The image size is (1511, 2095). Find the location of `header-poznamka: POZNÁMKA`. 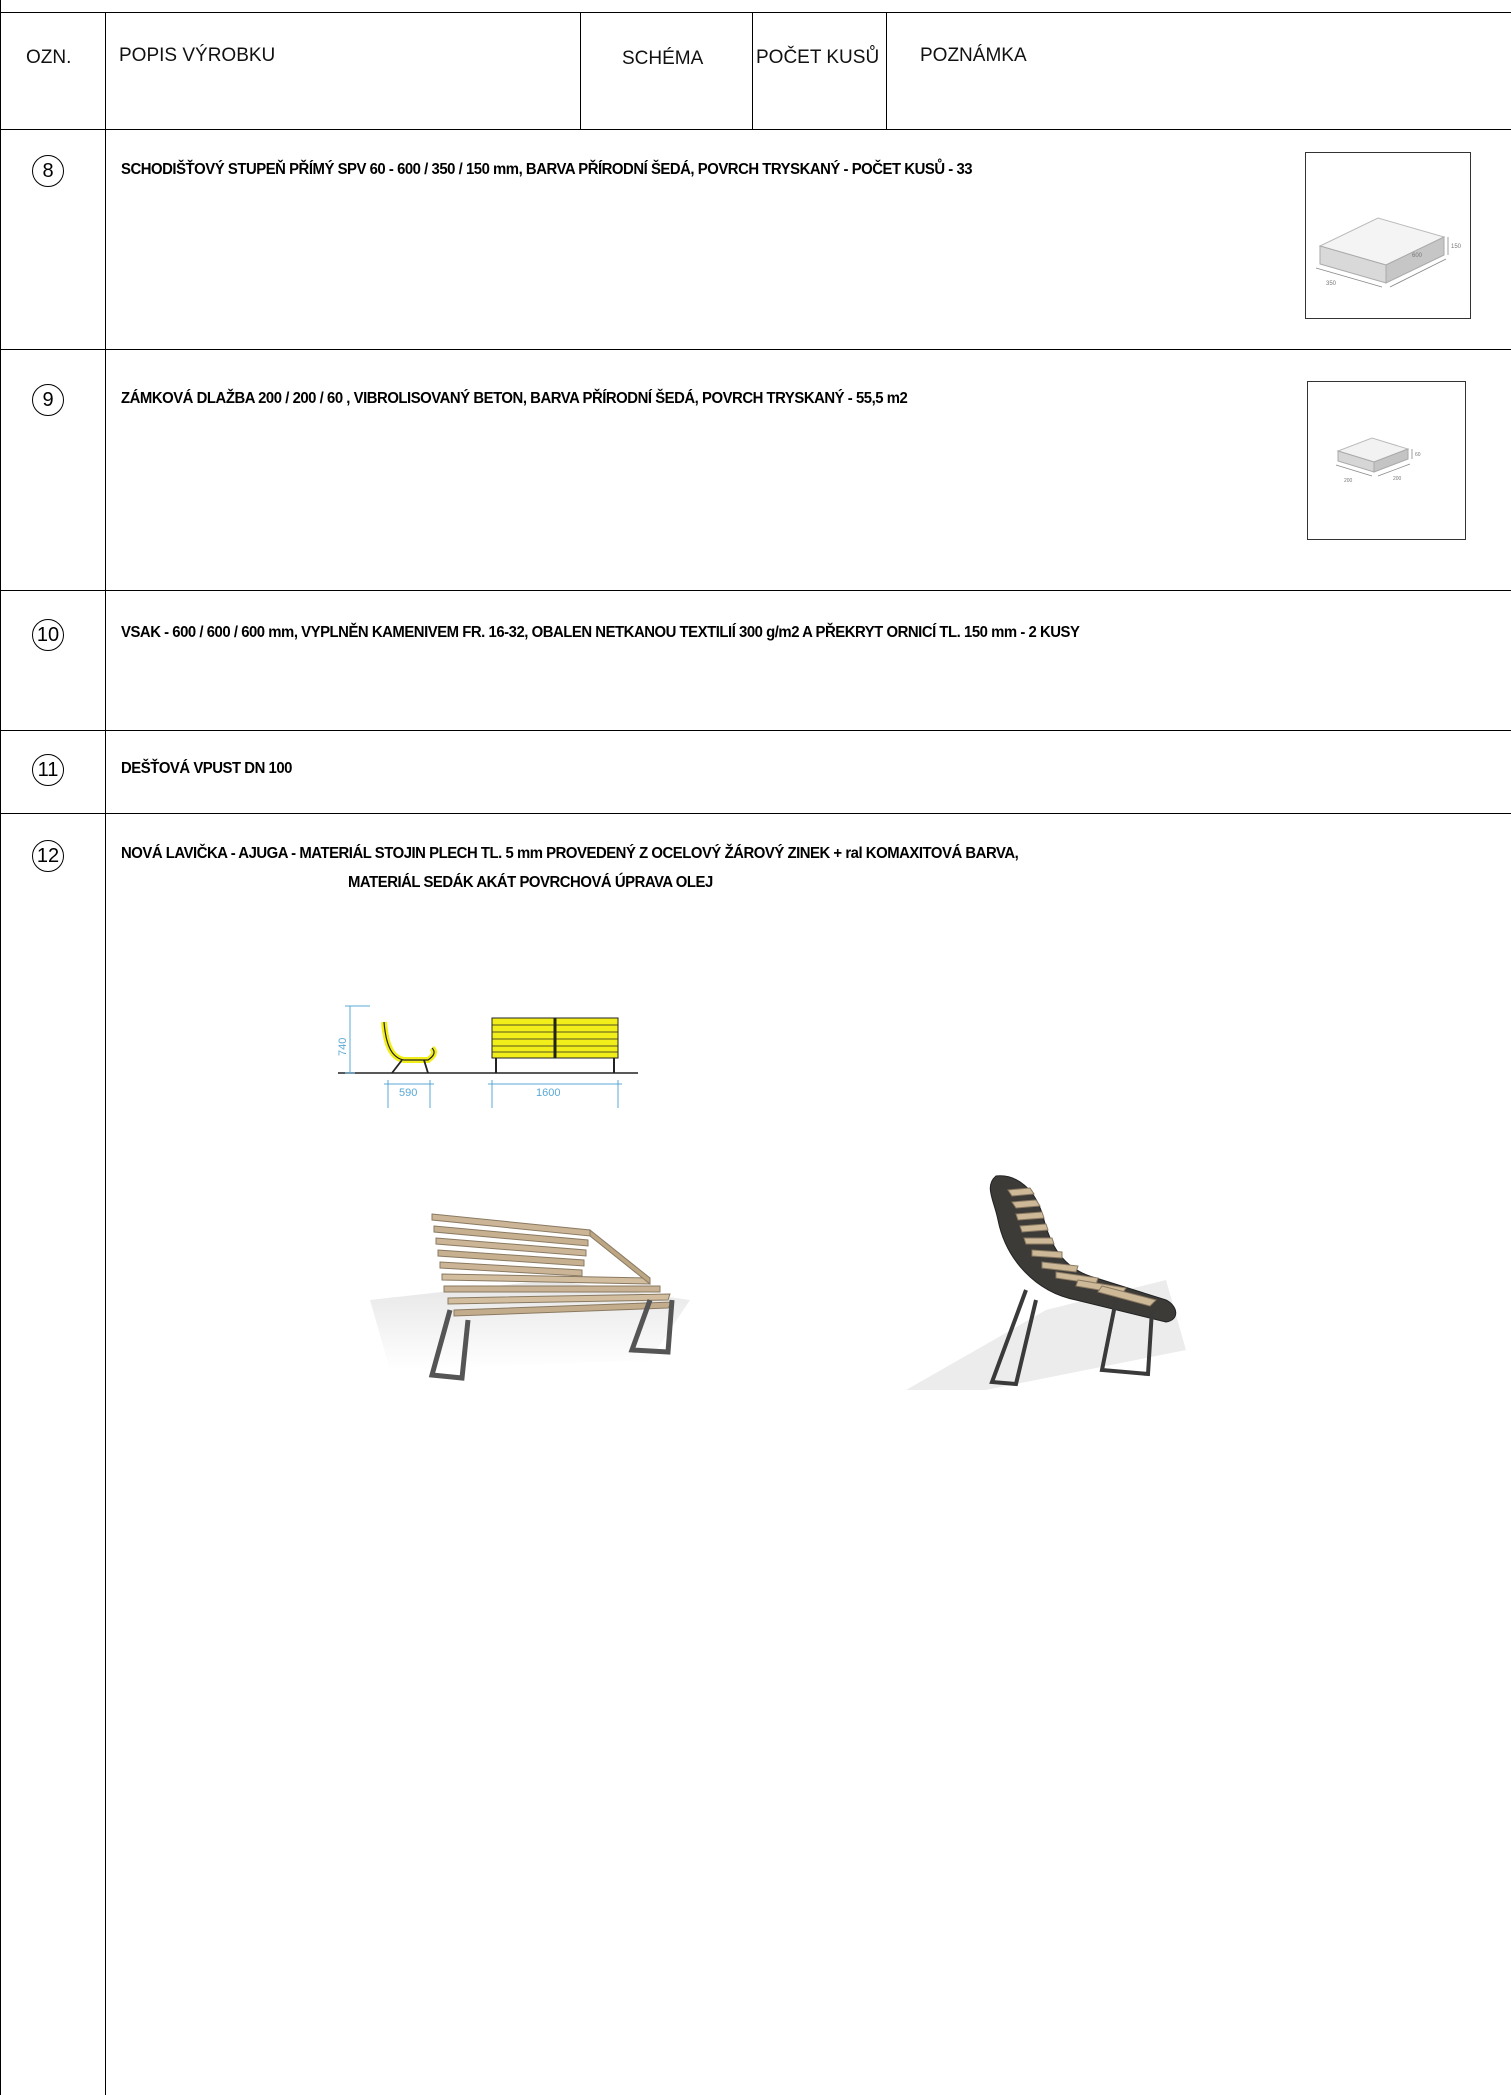

header-poznamka: POZNÁMKA is located at coordinates (973, 55).